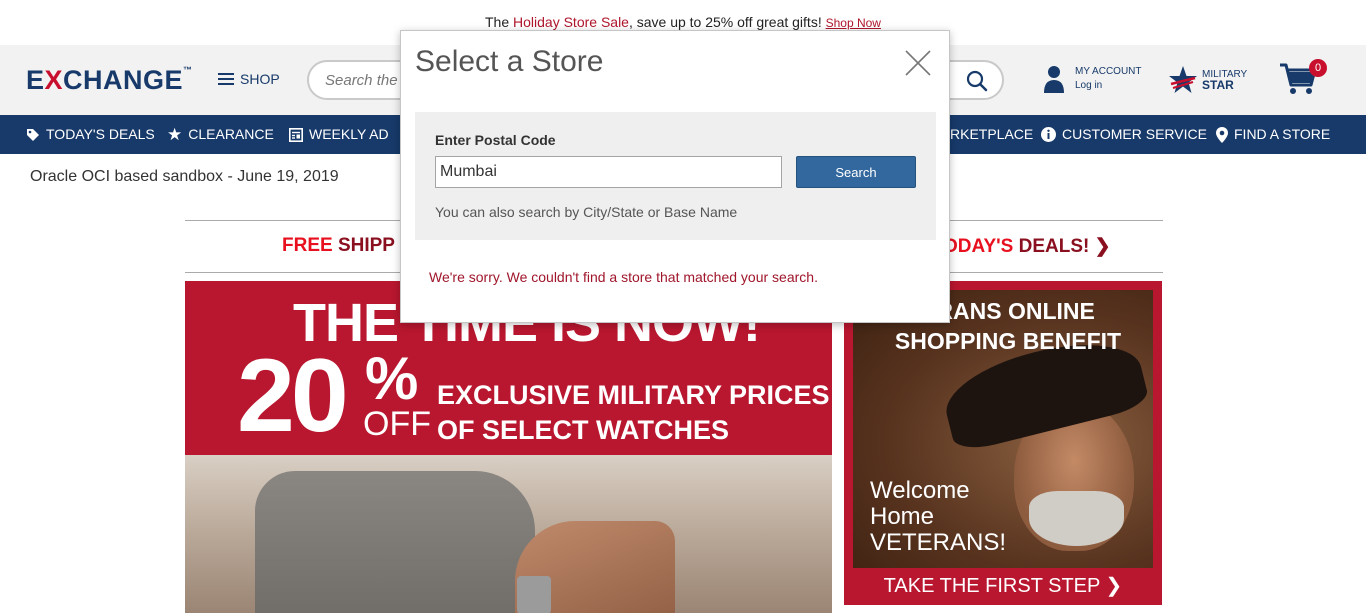  I want to click on veteran-beard, so click(1076, 518).